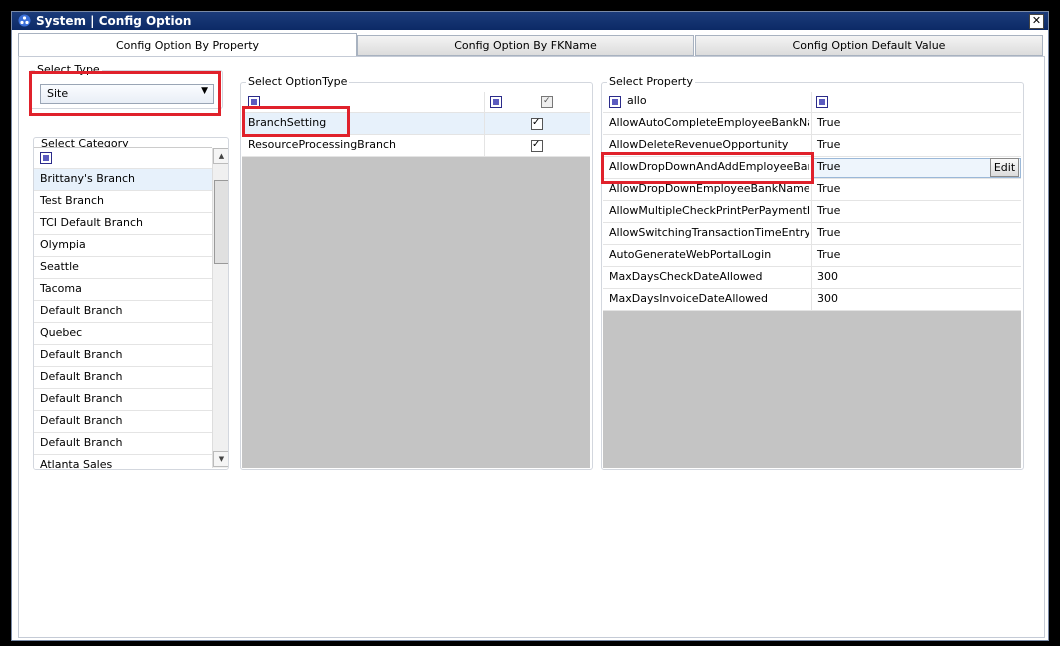  Describe the element at coordinates (690, 254) in the screenshot. I see `property-name: AutoGenerateWebPortalLogin` at that location.